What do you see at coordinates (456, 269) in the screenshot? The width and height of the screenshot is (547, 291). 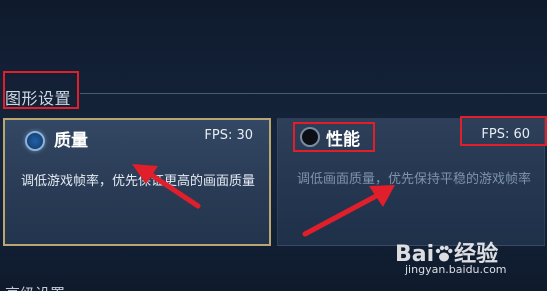 I see `watermark-url: jingyan.baidu.com` at bounding box center [456, 269].